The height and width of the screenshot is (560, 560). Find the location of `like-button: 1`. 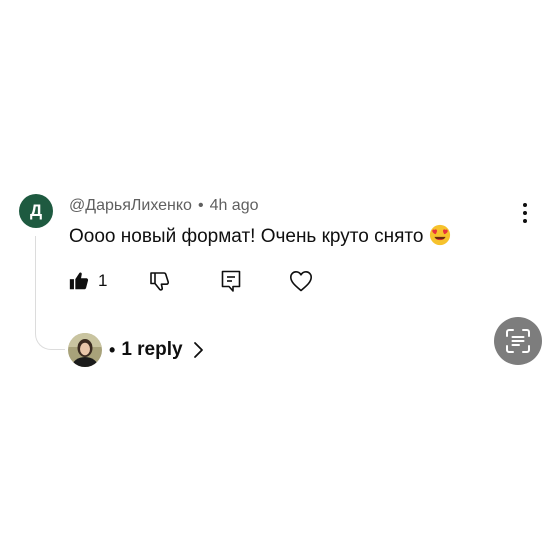

like-button: 1 is located at coordinates (87, 281).